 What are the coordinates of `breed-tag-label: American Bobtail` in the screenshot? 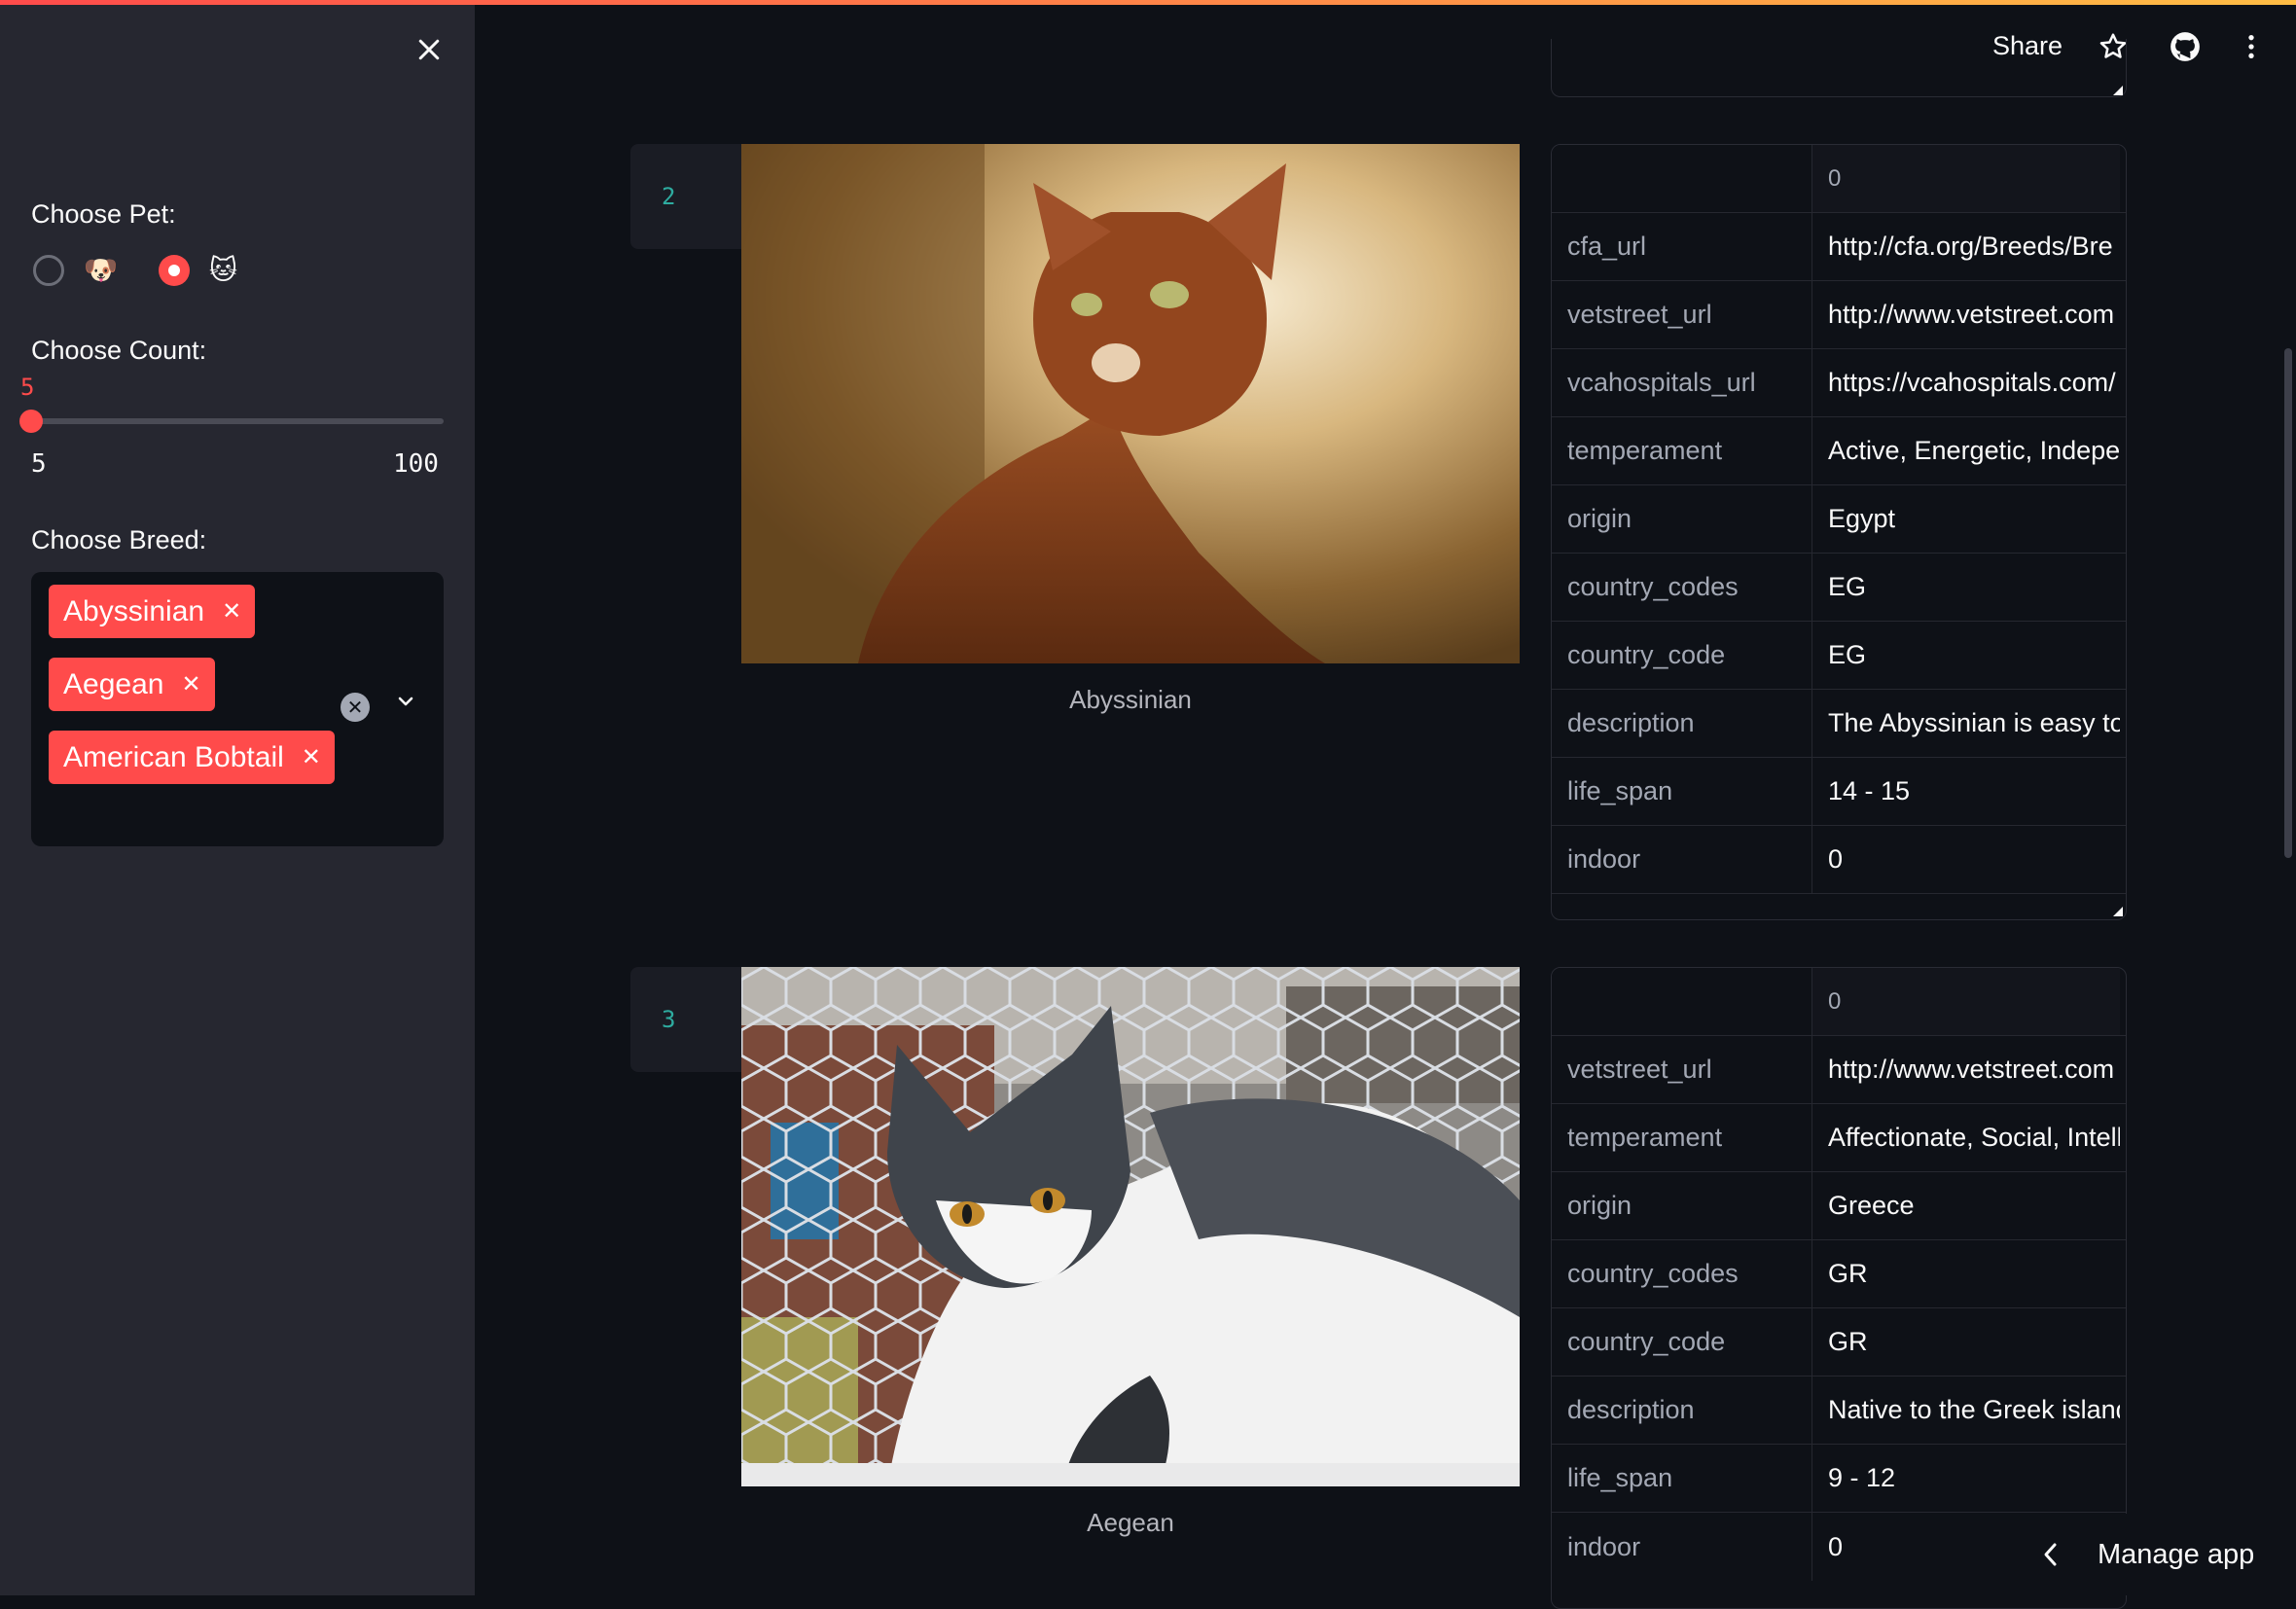 It's located at (173, 756).